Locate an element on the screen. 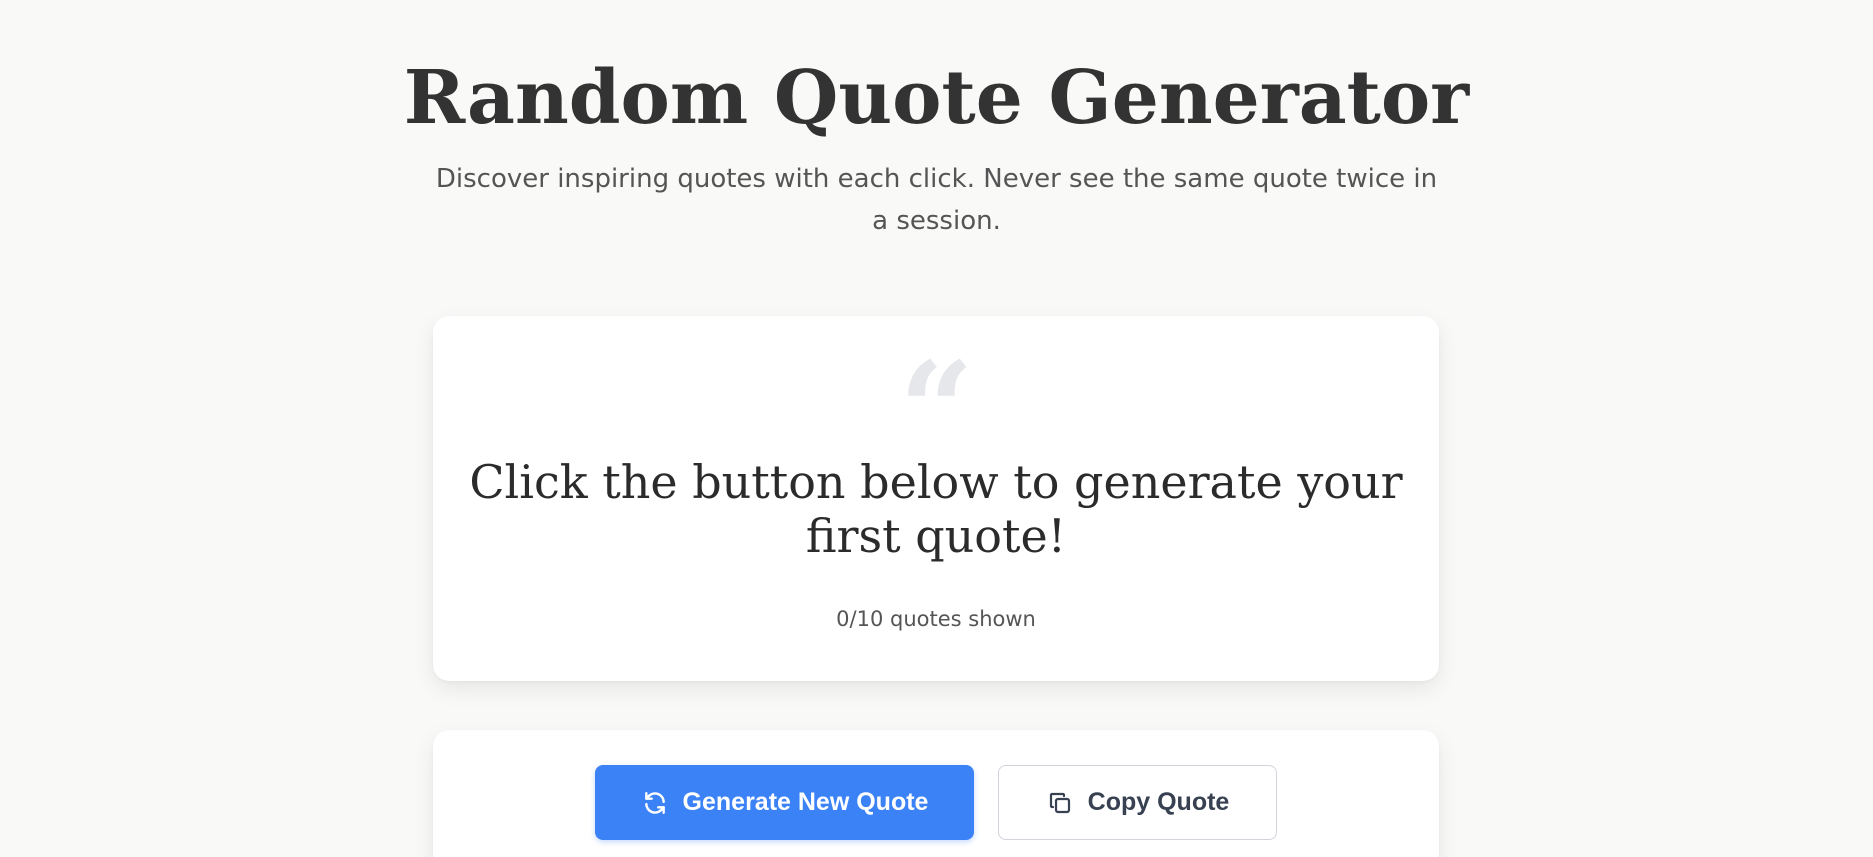  page-title: Random Quote Generator is located at coordinates (936, 98).